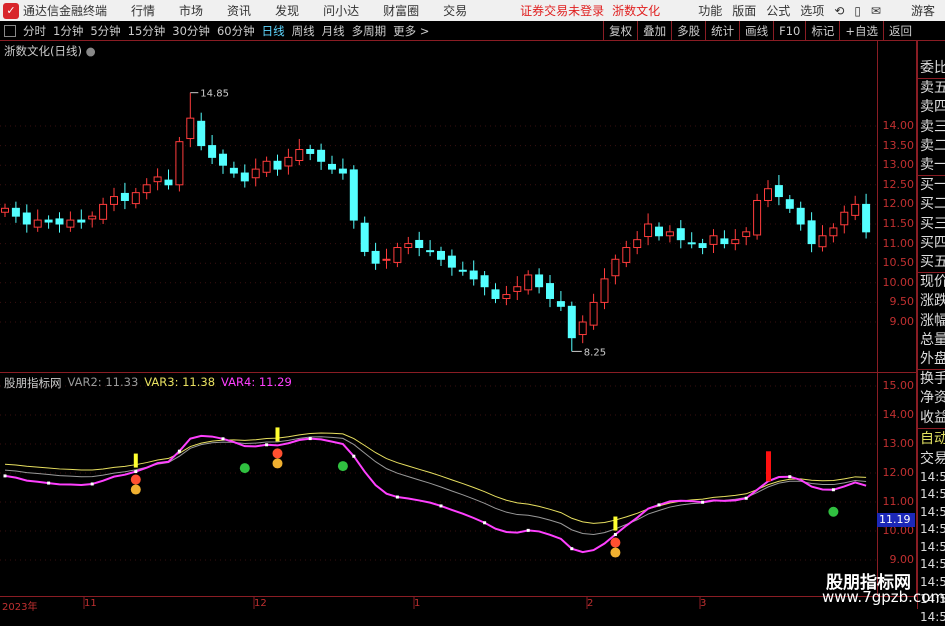 This screenshot has height=626, width=945. Describe the element at coordinates (931, 282) in the screenshot. I see `quote-field-label: 现价` at that location.